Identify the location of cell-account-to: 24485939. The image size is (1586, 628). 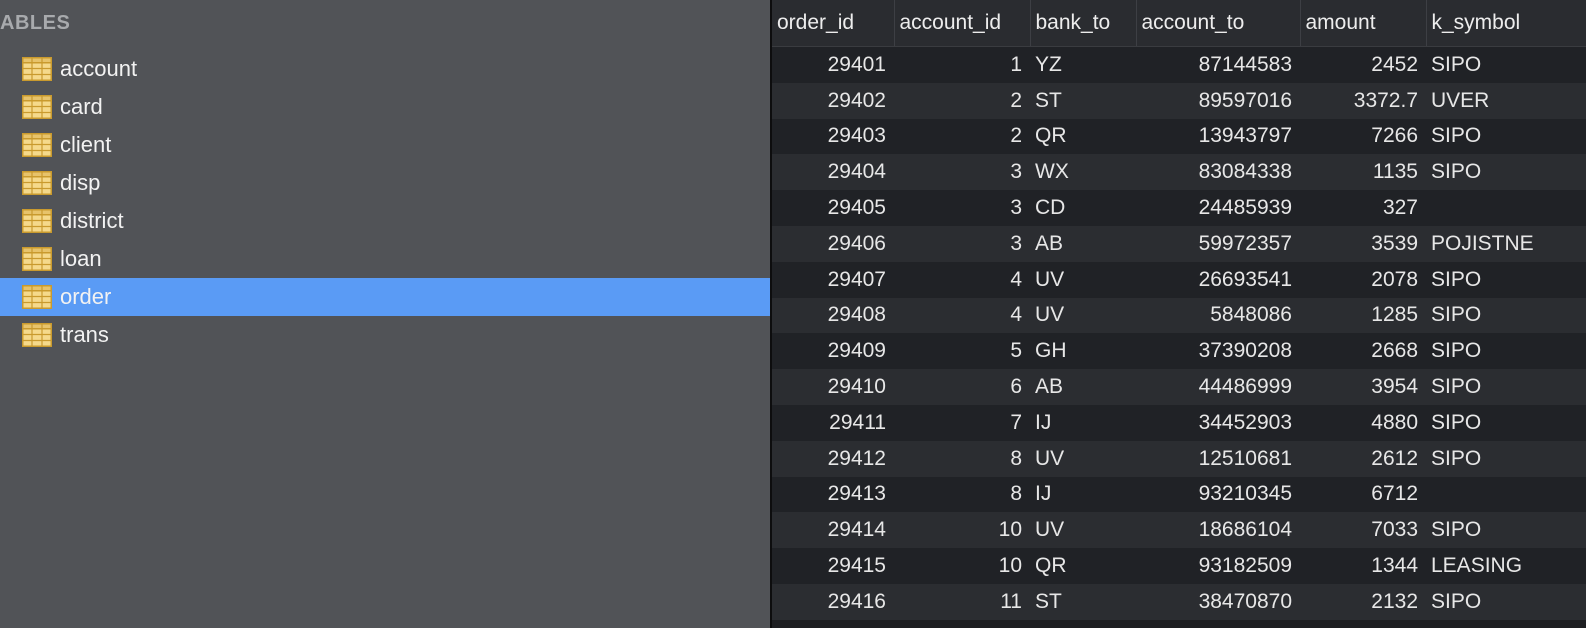
(1218, 208).